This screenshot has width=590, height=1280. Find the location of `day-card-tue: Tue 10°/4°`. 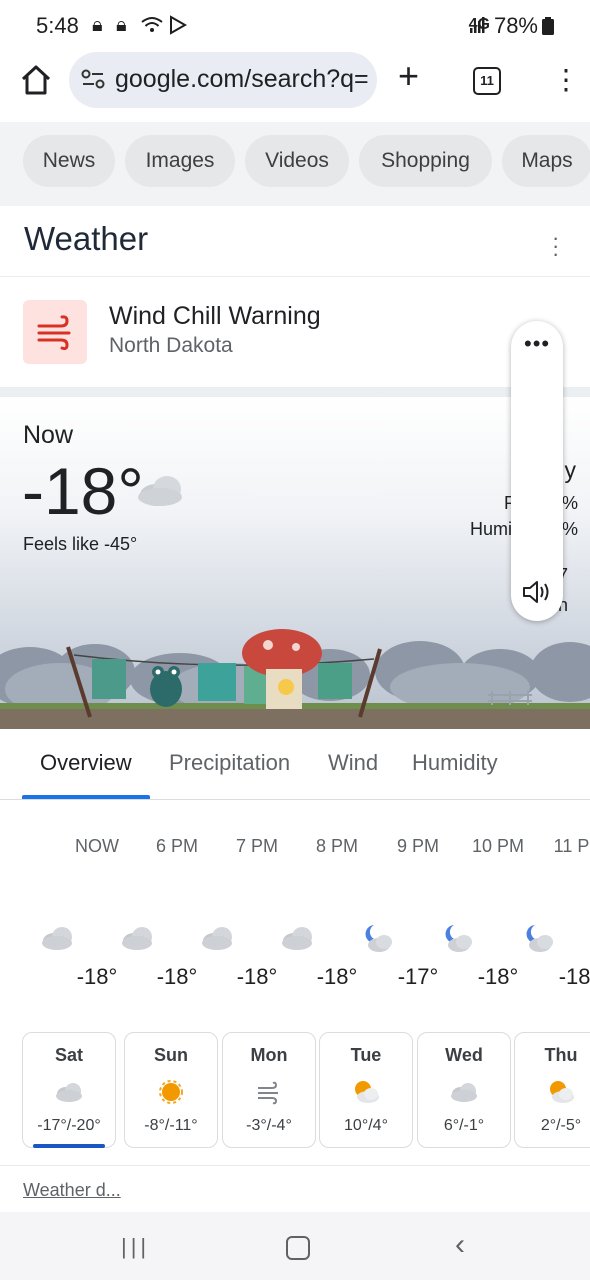

day-card-tue: Tue 10°/4° is located at coordinates (366, 1090).